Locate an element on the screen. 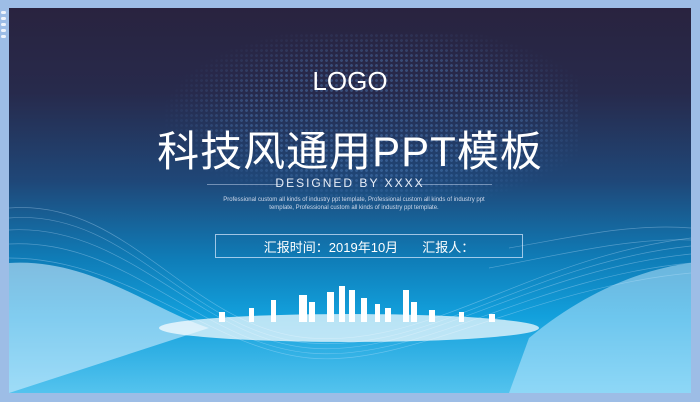 The height and width of the screenshot is (402, 700). designed-by: DESIGNED BY XXXX is located at coordinates (350, 183).